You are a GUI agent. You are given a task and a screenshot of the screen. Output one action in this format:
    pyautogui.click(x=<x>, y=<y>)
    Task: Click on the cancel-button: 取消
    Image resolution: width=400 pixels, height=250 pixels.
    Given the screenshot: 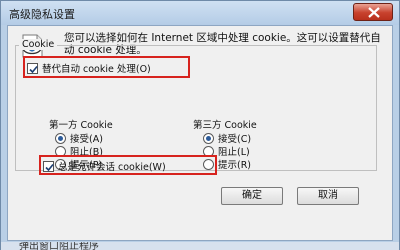 What is the action you would take?
    pyautogui.click(x=328, y=196)
    